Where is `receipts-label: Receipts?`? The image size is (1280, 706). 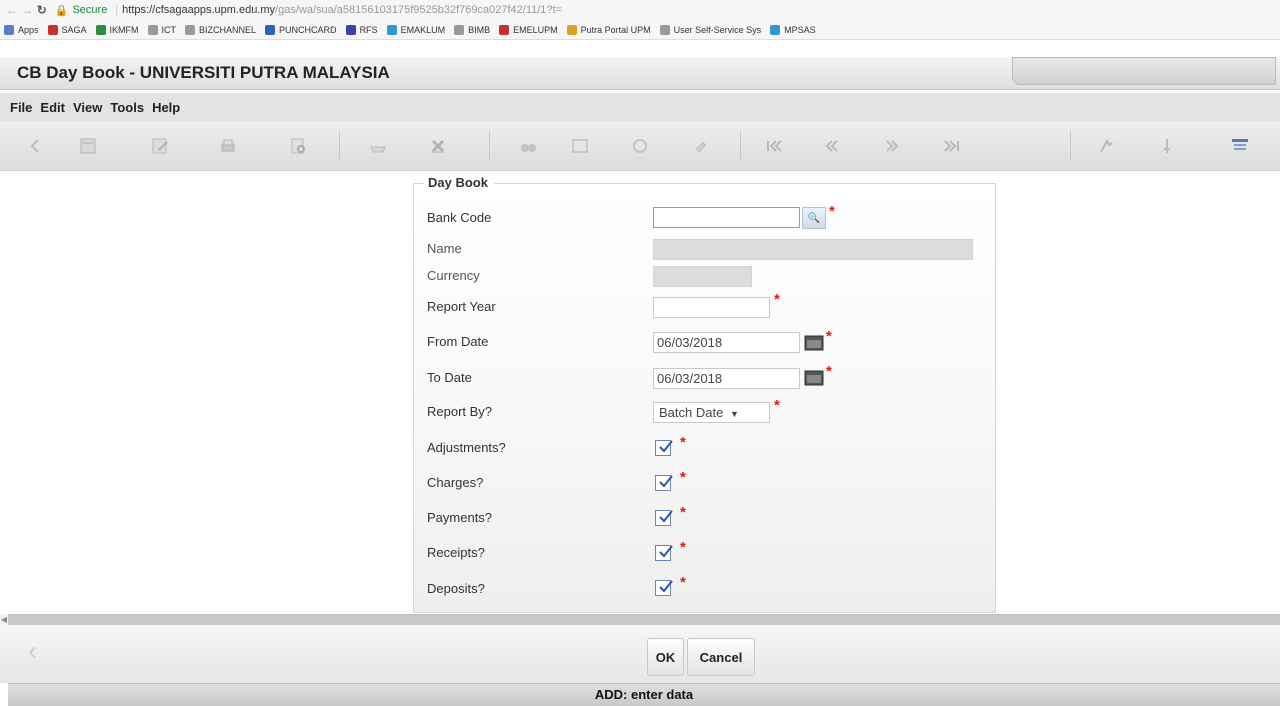 receipts-label: Receipts? is located at coordinates (456, 552).